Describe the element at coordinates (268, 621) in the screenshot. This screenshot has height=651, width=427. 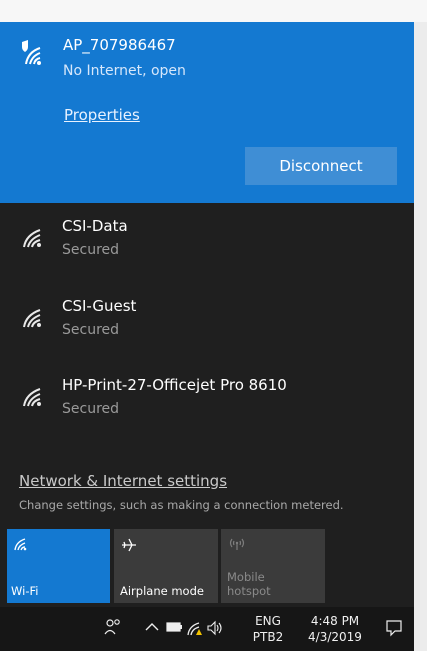
I see `language-label: ENG` at that location.